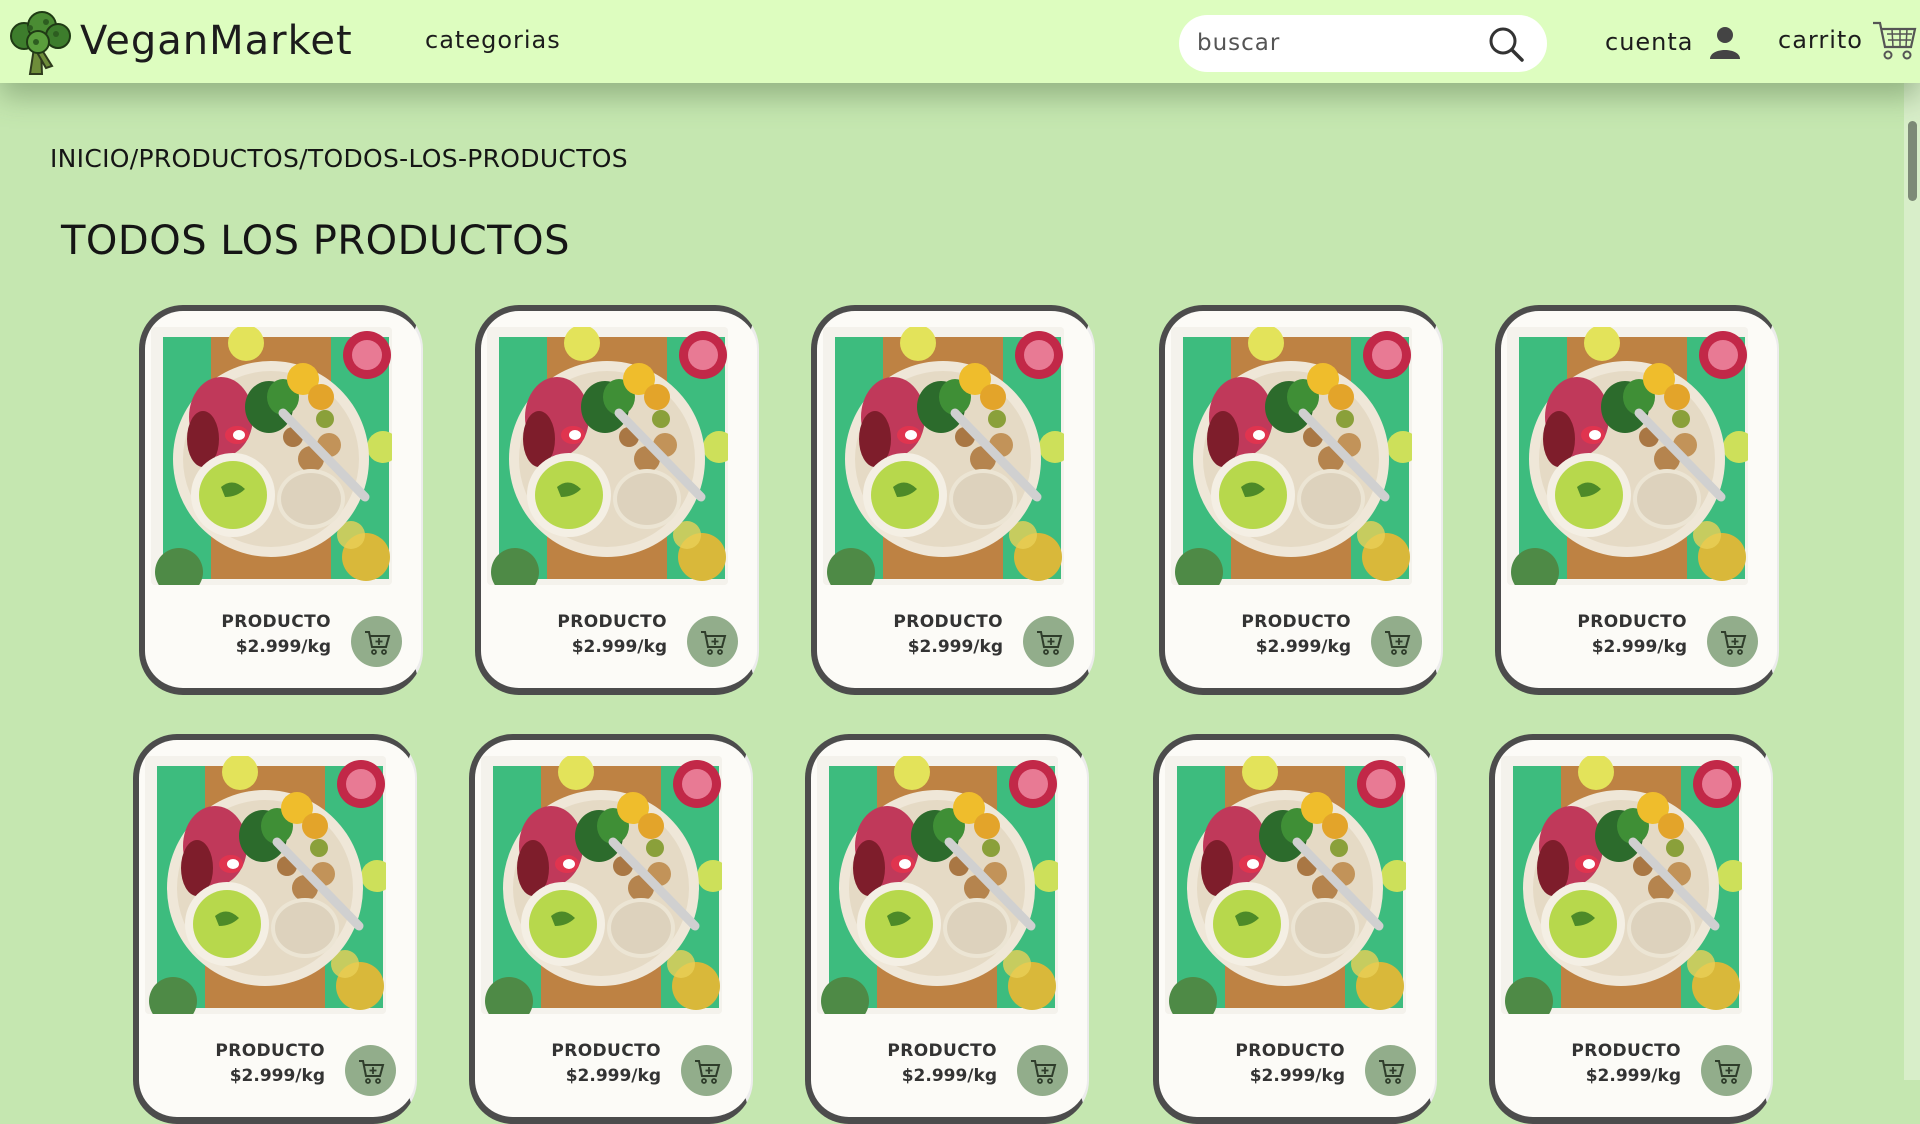  What do you see at coordinates (219, 158) in the screenshot?
I see `breadcrumb-productos: PRODUCTOS` at bounding box center [219, 158].